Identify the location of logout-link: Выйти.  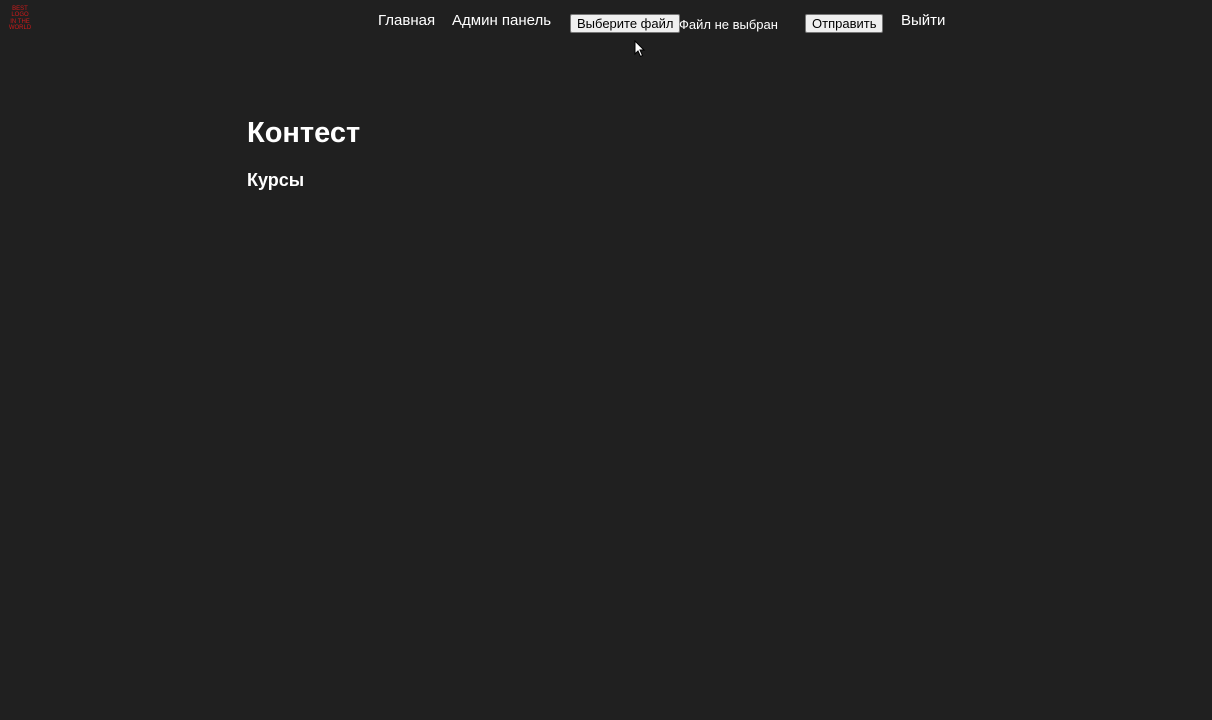
(923, 20).